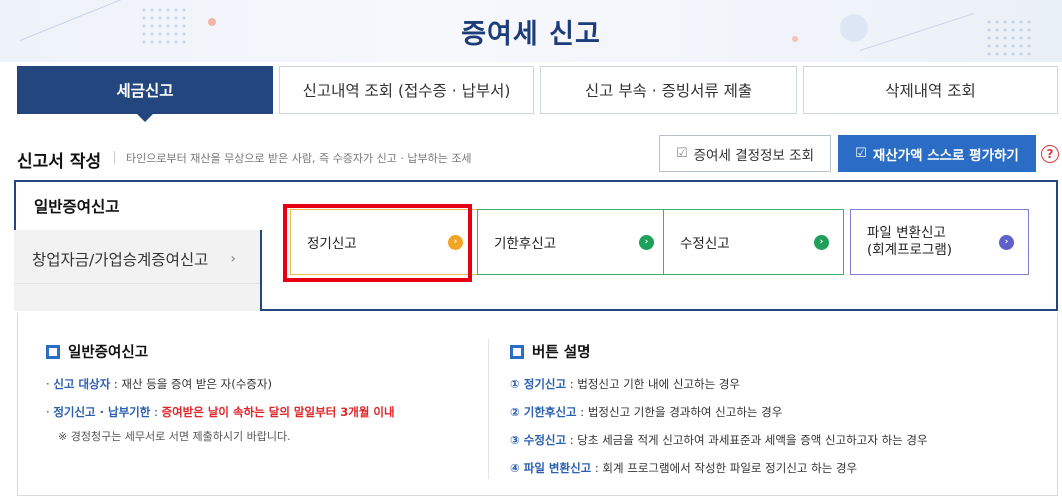 This screenshot has width=1062, height=501. I want to click on info-key: ① 정기신고, so click(538, 384).